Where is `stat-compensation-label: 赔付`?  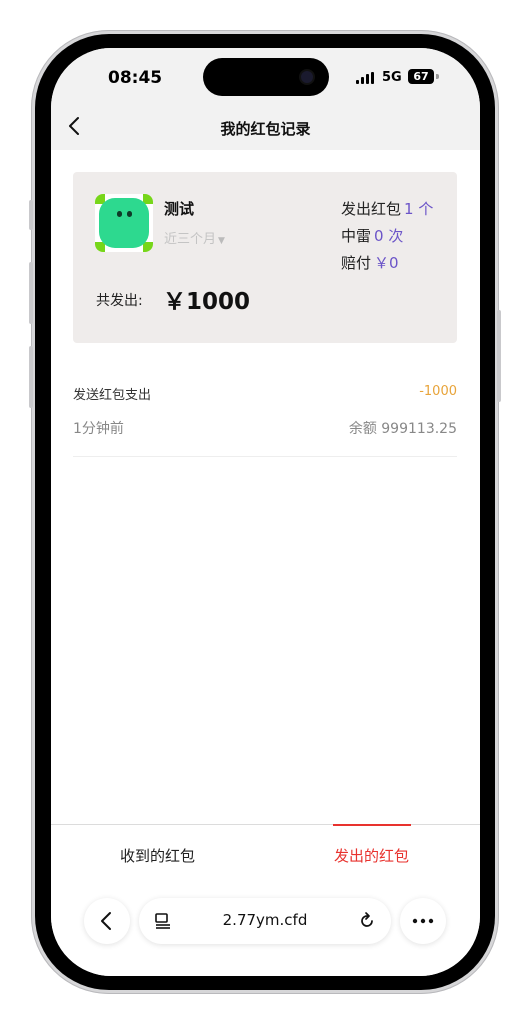
stat-compensation-label: 赔付 is located at coordinates (356, 263).